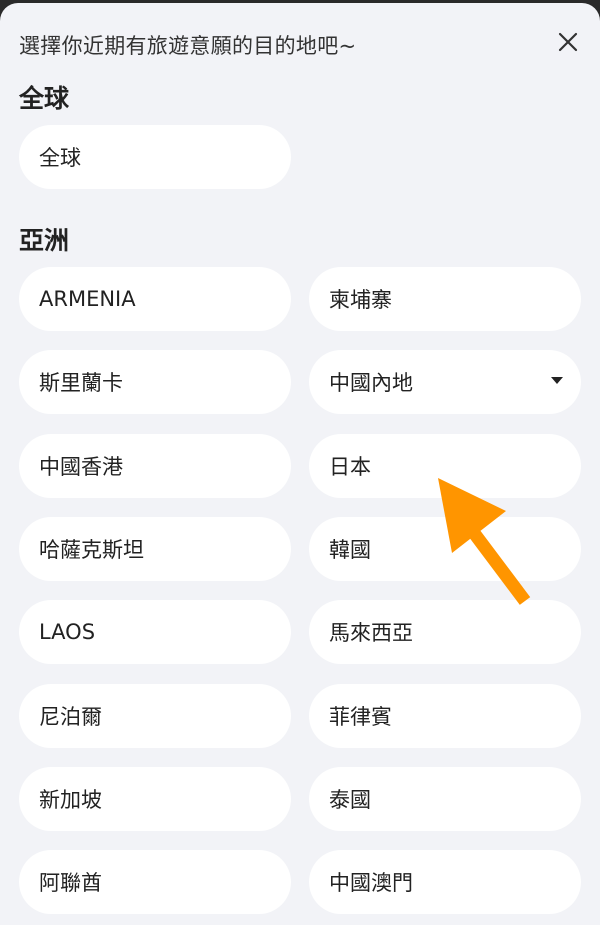 The width and height of the screenshot is (600, 925). Describe the element at coordinates (91, 550) in the screenshot. I see `chip-label: 哈薩克斯坦` at that location.